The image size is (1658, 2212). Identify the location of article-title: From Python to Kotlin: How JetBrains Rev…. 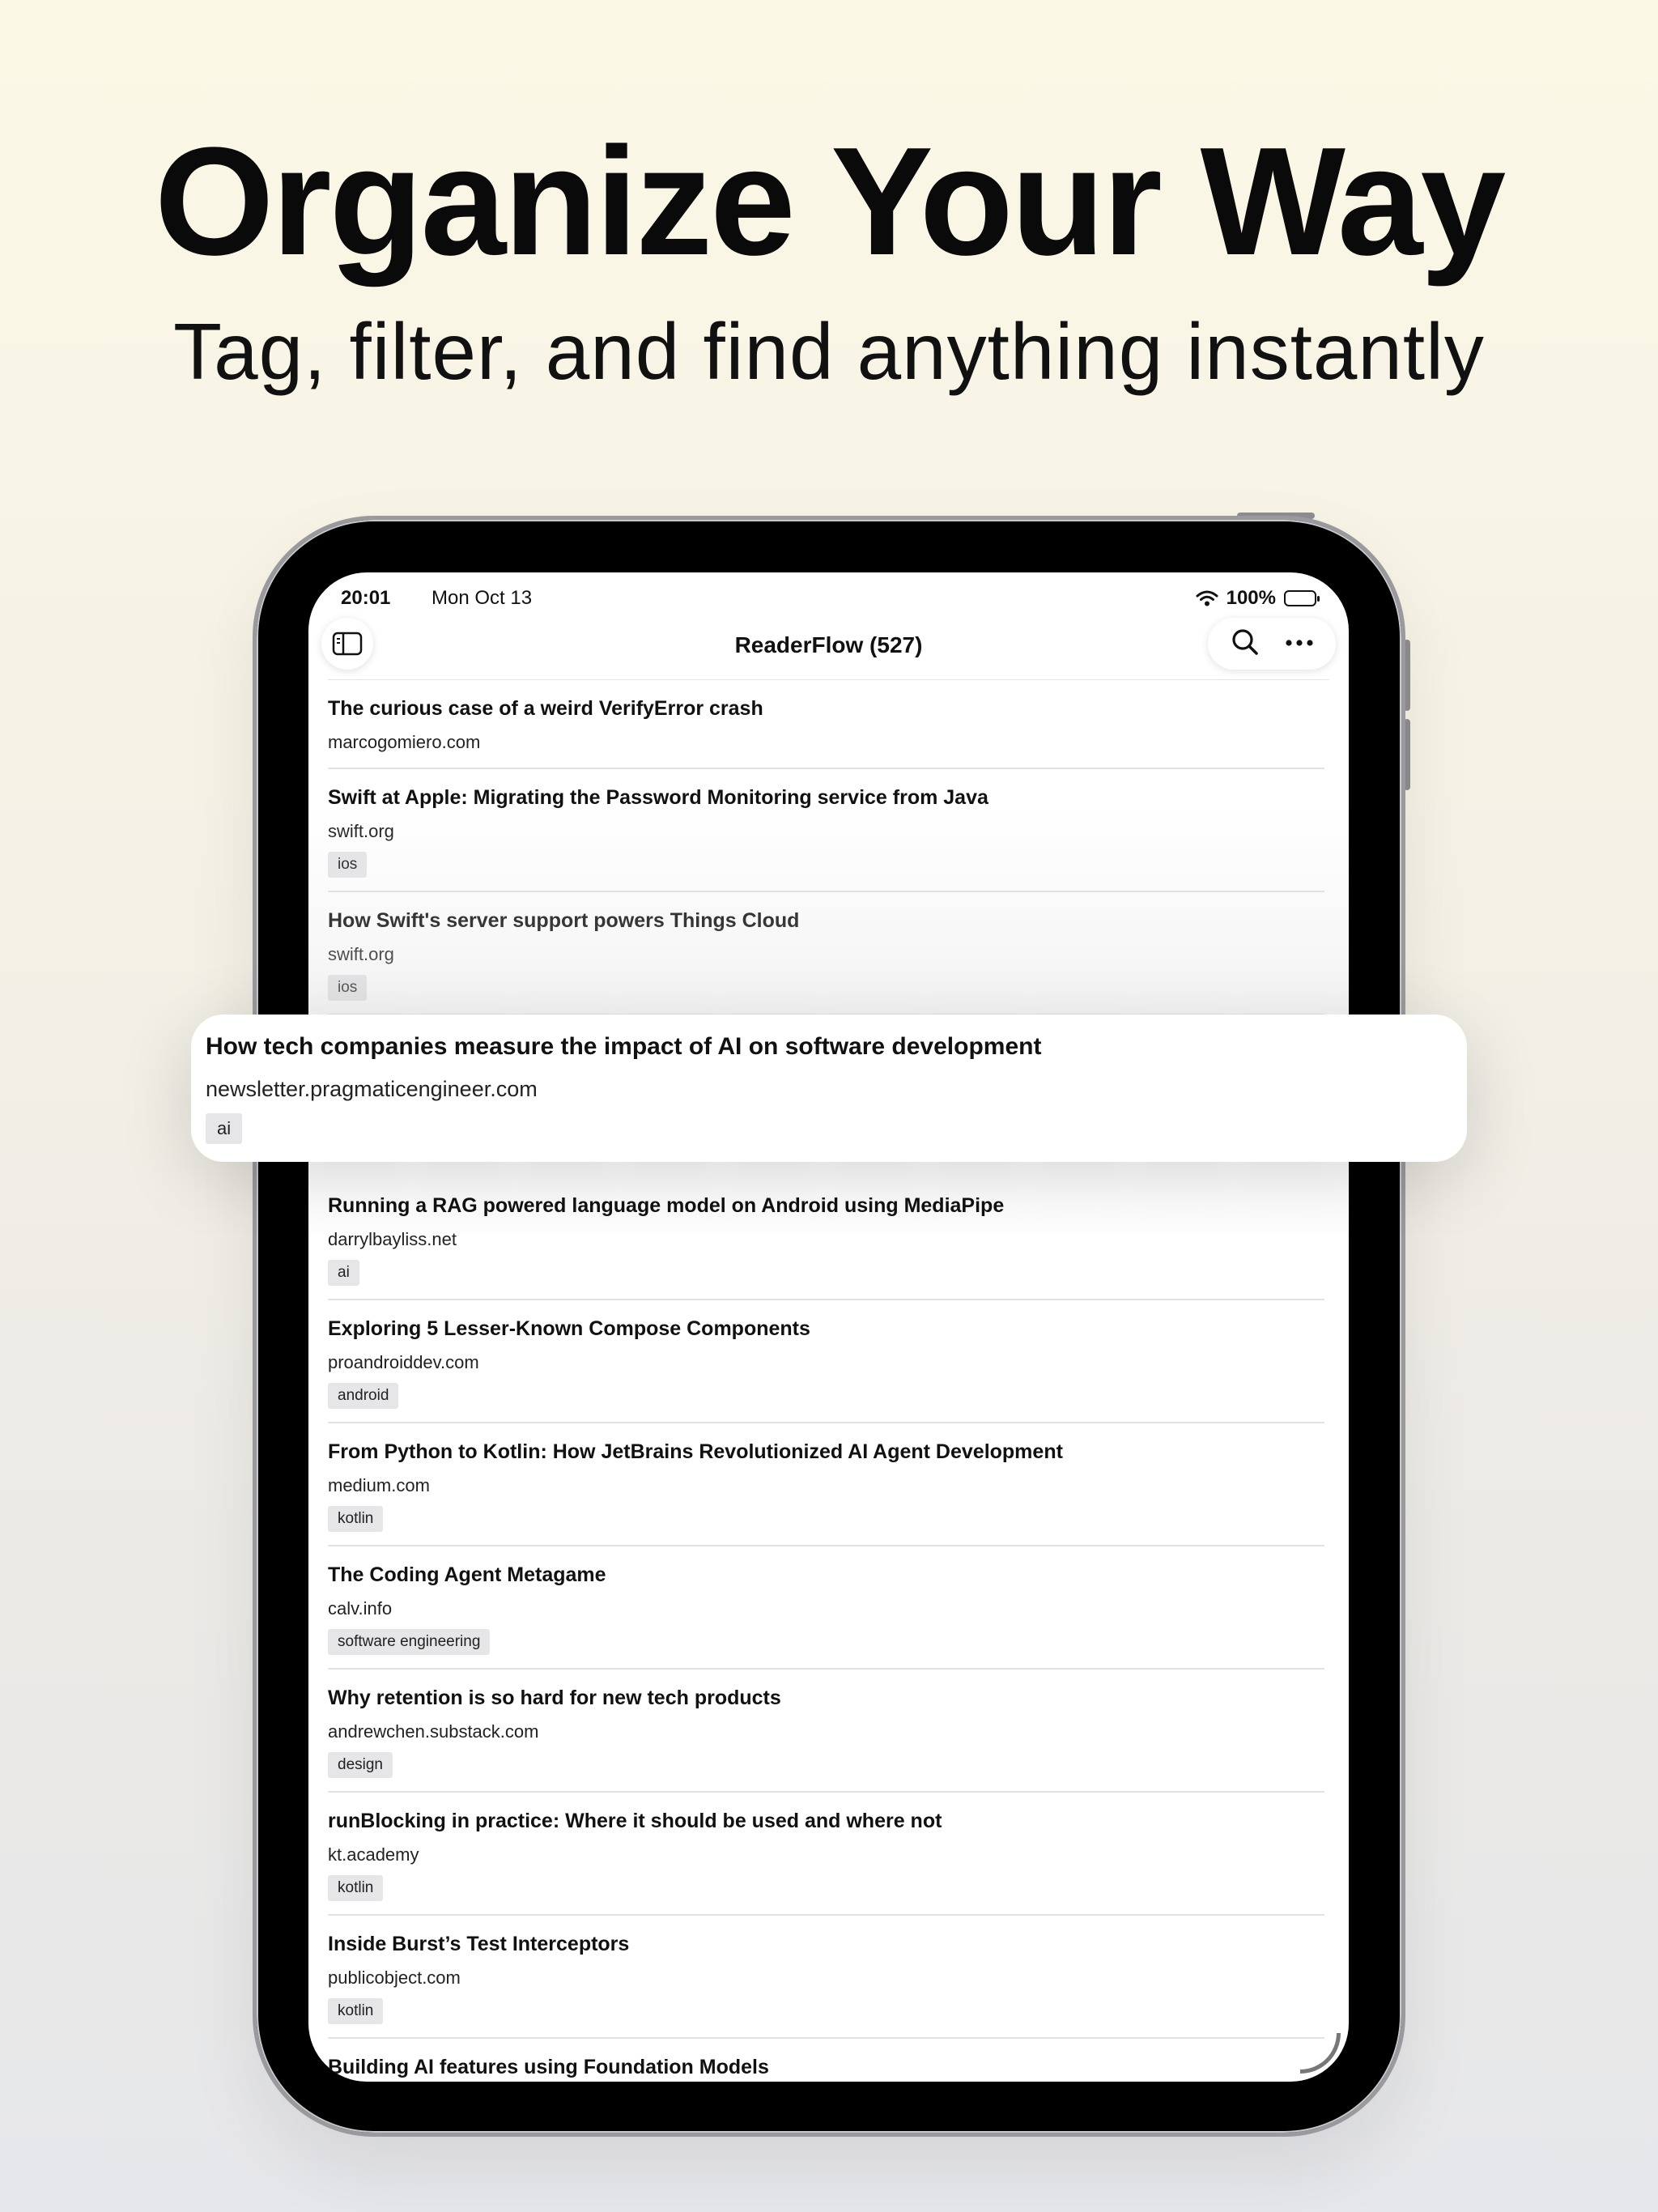
(695, 1452).